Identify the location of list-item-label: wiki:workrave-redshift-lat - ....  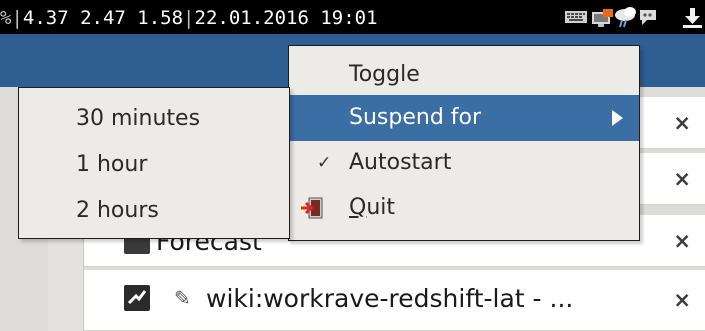
(390, 298).